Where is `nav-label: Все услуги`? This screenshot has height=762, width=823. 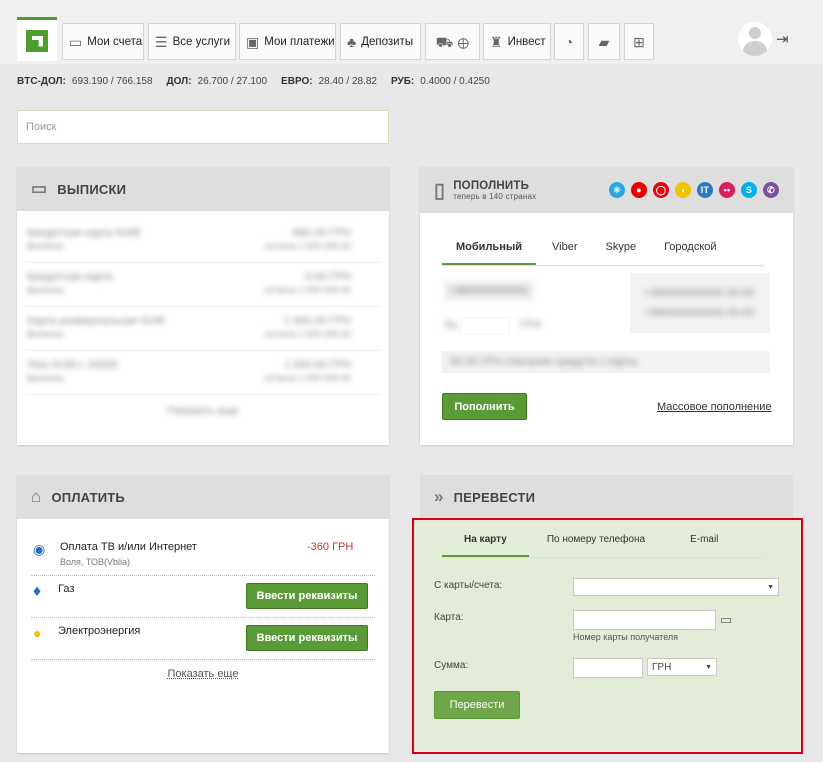 nav-label: Все услуги is located at coordinates (201, 41).